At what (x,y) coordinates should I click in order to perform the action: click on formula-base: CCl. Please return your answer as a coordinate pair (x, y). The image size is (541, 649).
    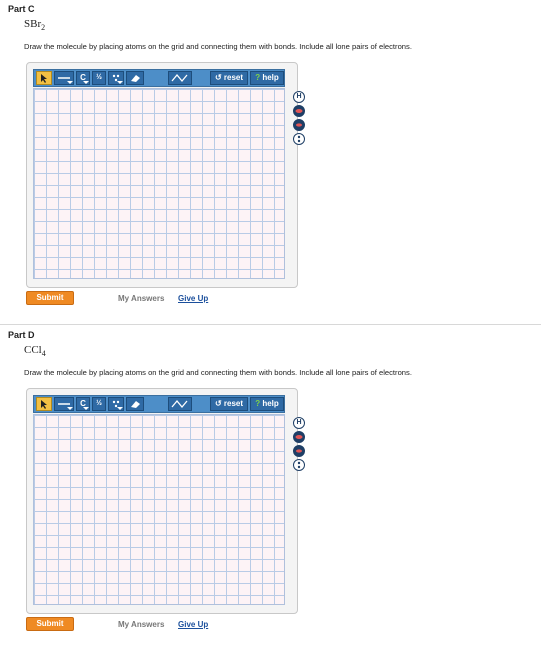
    Looking at the image, I should click on (33, 350).